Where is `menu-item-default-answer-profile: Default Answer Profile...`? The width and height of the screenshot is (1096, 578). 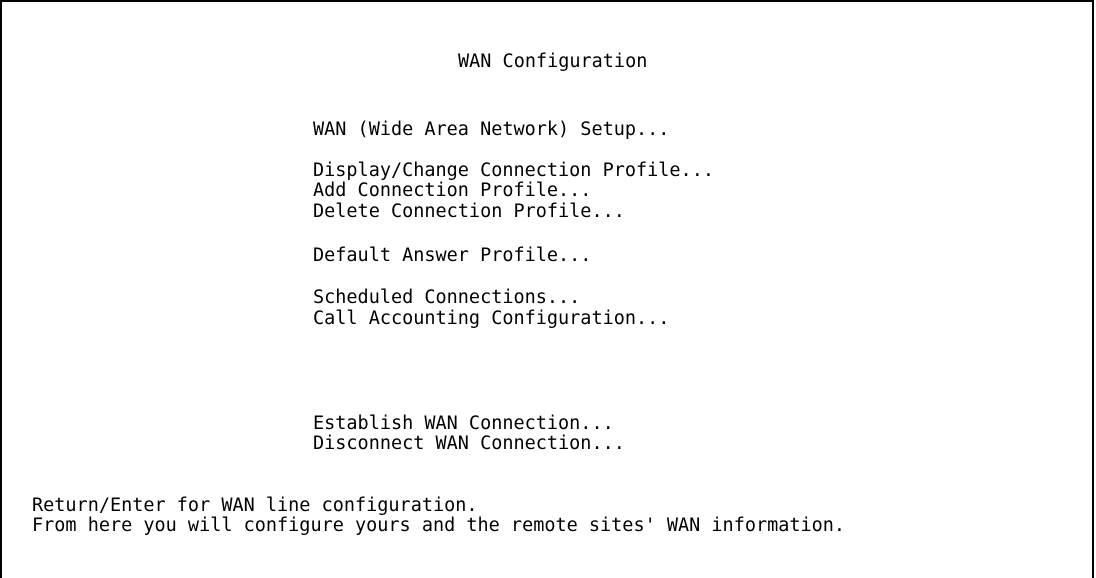
menu-item-default-answer-profile: Default Answer Profile... is located at coordinates (452, 255).